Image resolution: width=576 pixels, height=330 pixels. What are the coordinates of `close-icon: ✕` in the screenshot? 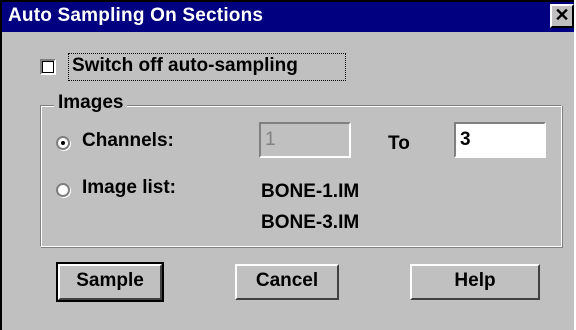 It's located at (562, 16).